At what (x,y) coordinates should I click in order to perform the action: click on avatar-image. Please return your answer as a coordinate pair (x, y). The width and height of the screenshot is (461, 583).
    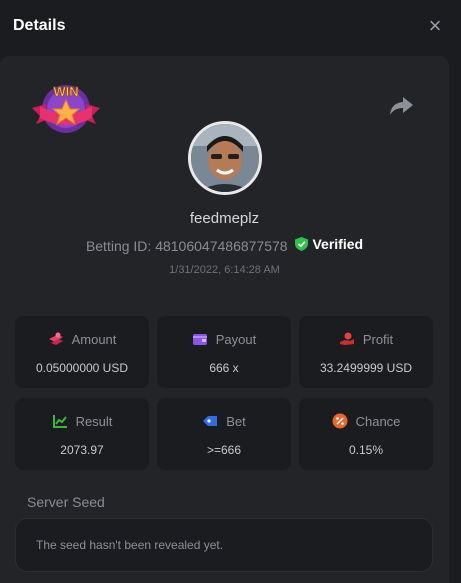
    Looking at the image, I should click on (225, 158).